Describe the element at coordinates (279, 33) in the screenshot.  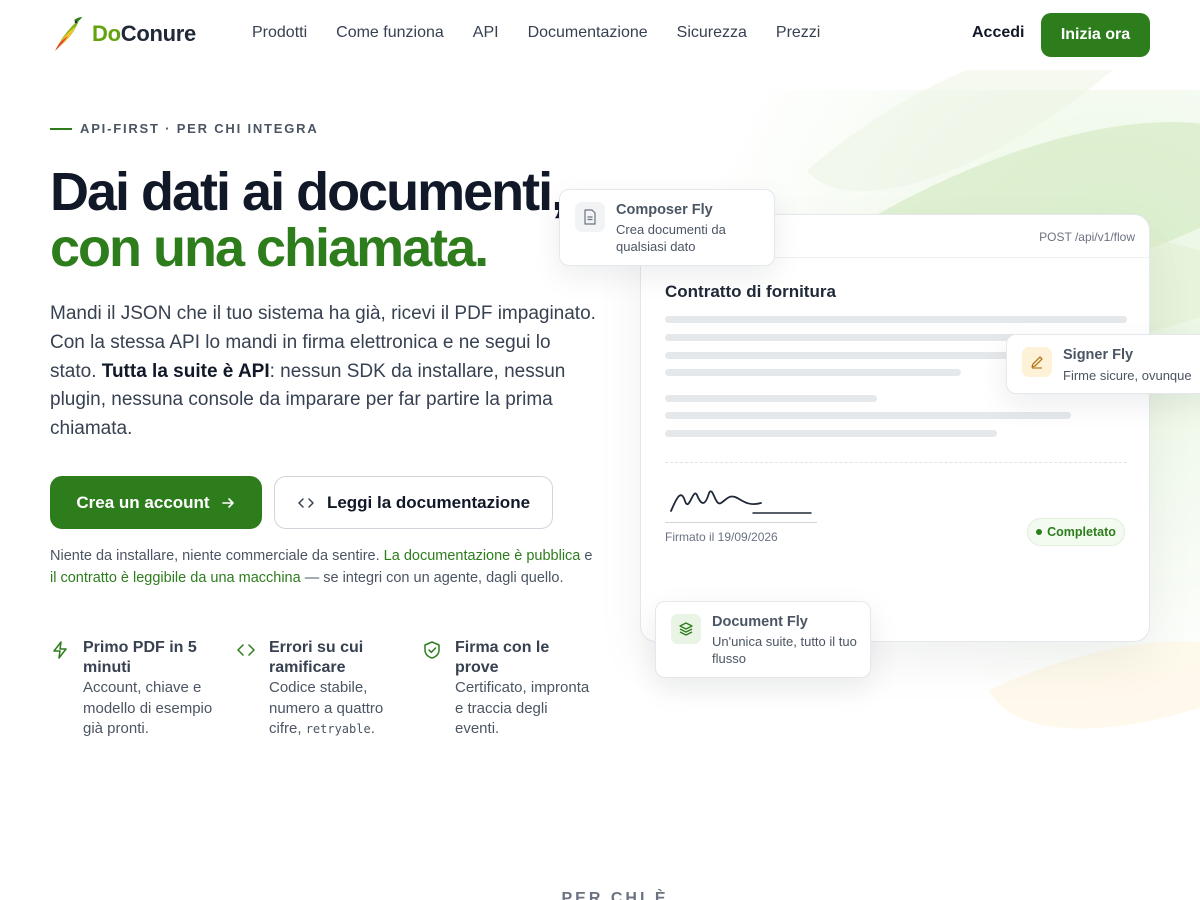
I see `nav-item-prodotti: Prodotti` at that location.